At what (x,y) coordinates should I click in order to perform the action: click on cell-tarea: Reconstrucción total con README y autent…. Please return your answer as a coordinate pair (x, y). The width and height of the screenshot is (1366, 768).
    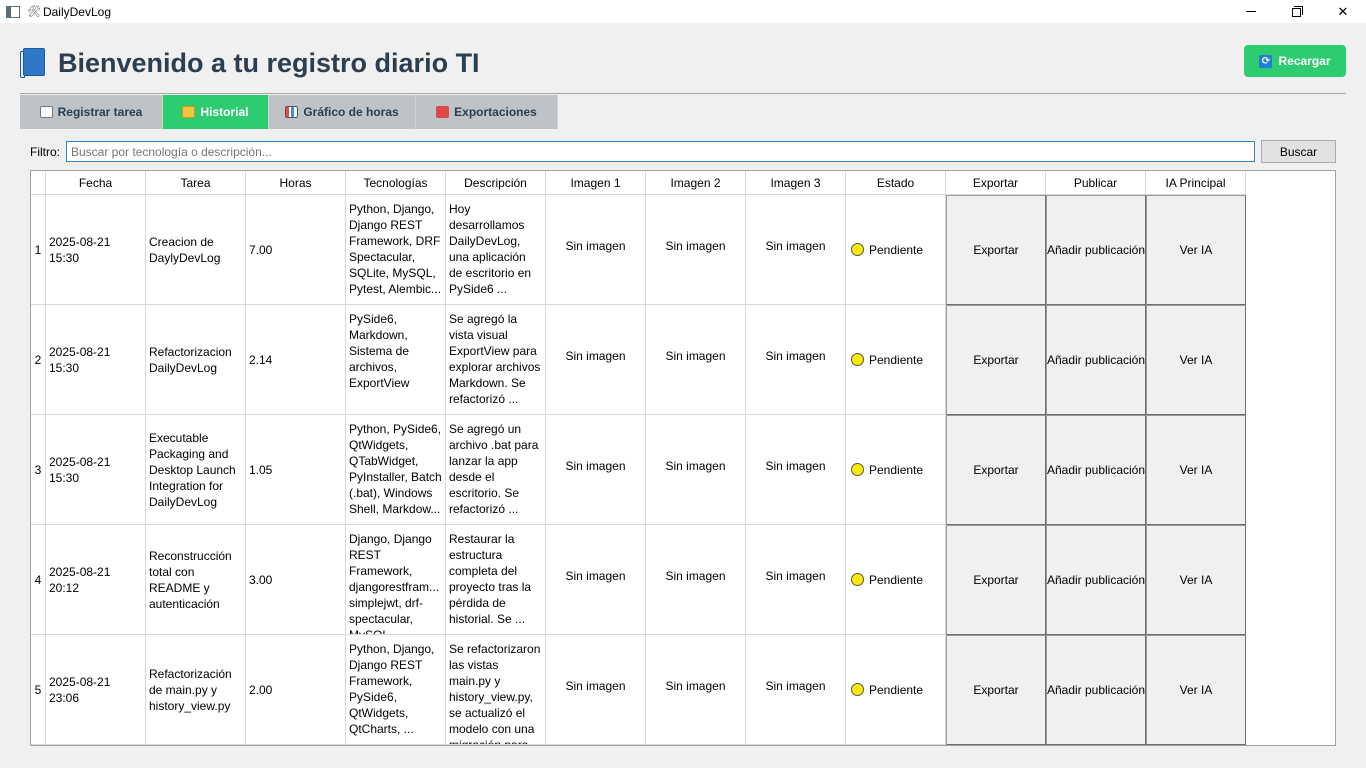
    Looking at the image, I should click on (196, 580).